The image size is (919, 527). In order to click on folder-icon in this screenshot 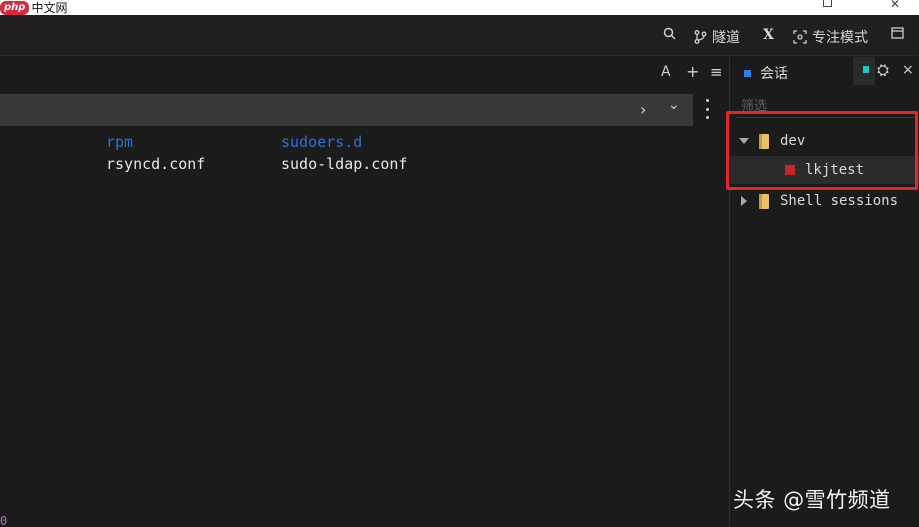, I will do `click(764, 201)`.